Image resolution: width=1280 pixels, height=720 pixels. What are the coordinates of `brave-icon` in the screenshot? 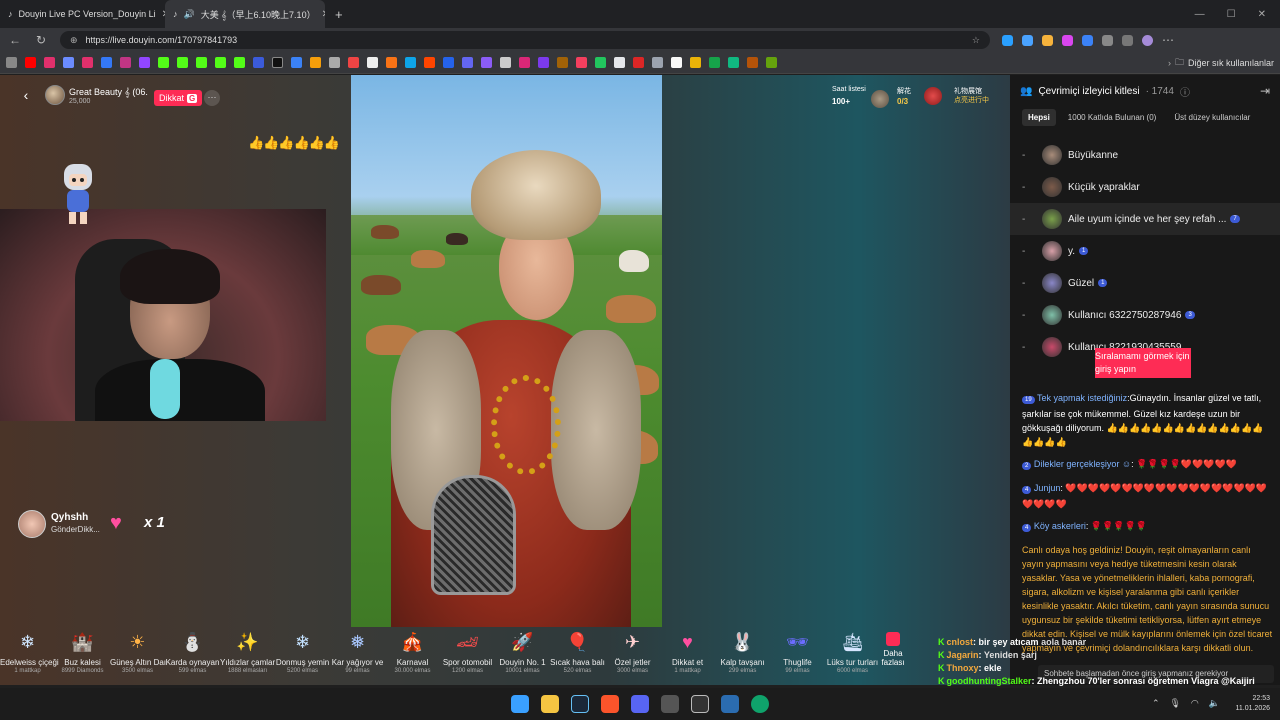 It's located at (610, 704).